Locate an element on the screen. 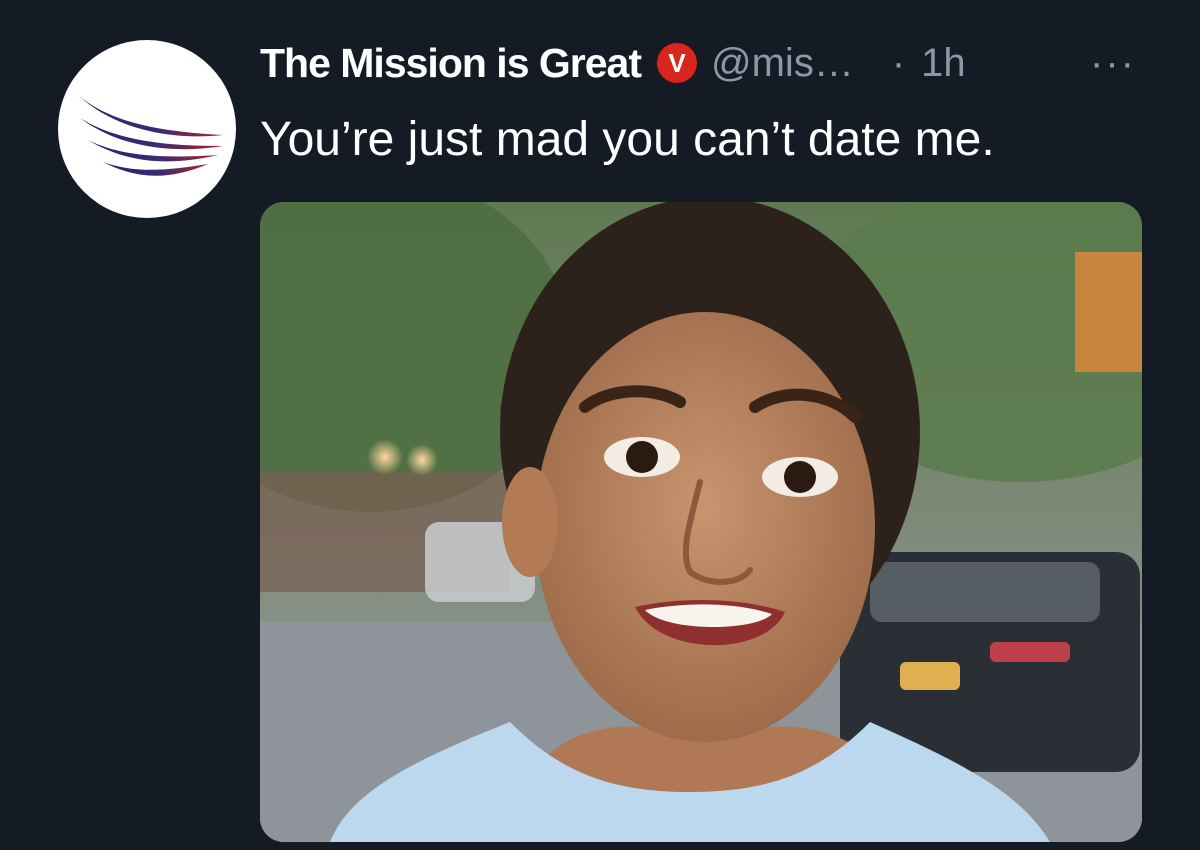 The width and height of the screenshot is (1200, 850). tweet-text: You’re just mad you can’t date me. is located at coordinates (627, 139).